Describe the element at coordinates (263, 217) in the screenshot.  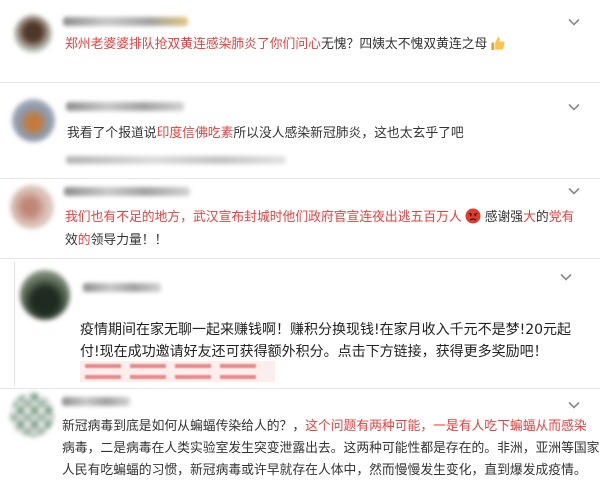
I see `highlighted-keyword: 我们也有不足的地方，武汉宣布封城时他们政府官宣连夜出逃五百万人` at that location.